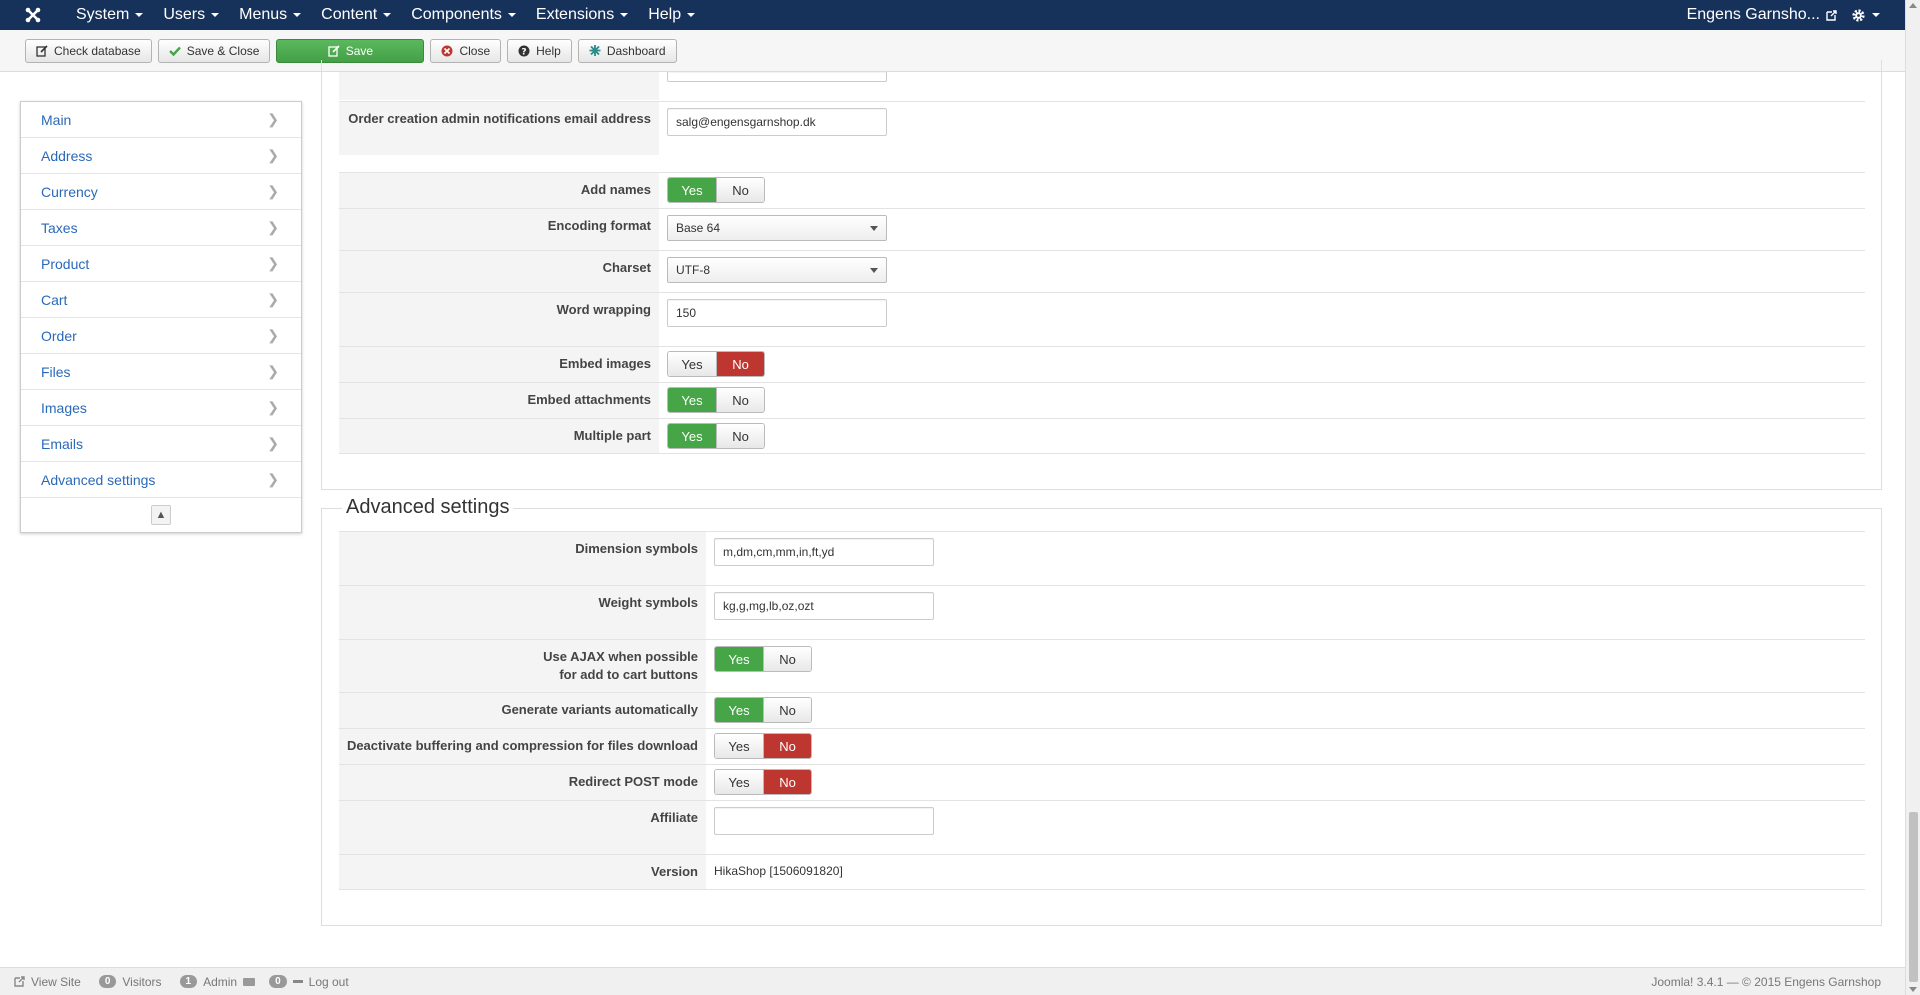  Describe the element at coordinates (109, 15) in the screenshot. I see `menu-system: System` at that location.